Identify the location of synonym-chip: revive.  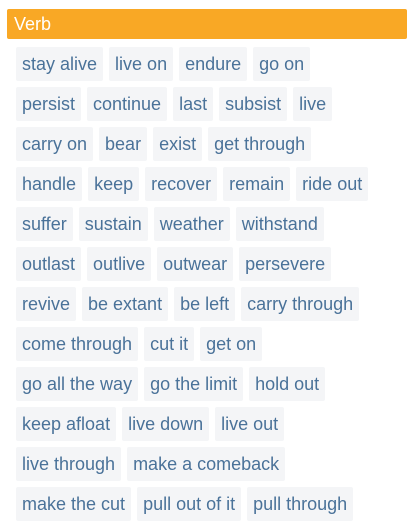
(46, 304).